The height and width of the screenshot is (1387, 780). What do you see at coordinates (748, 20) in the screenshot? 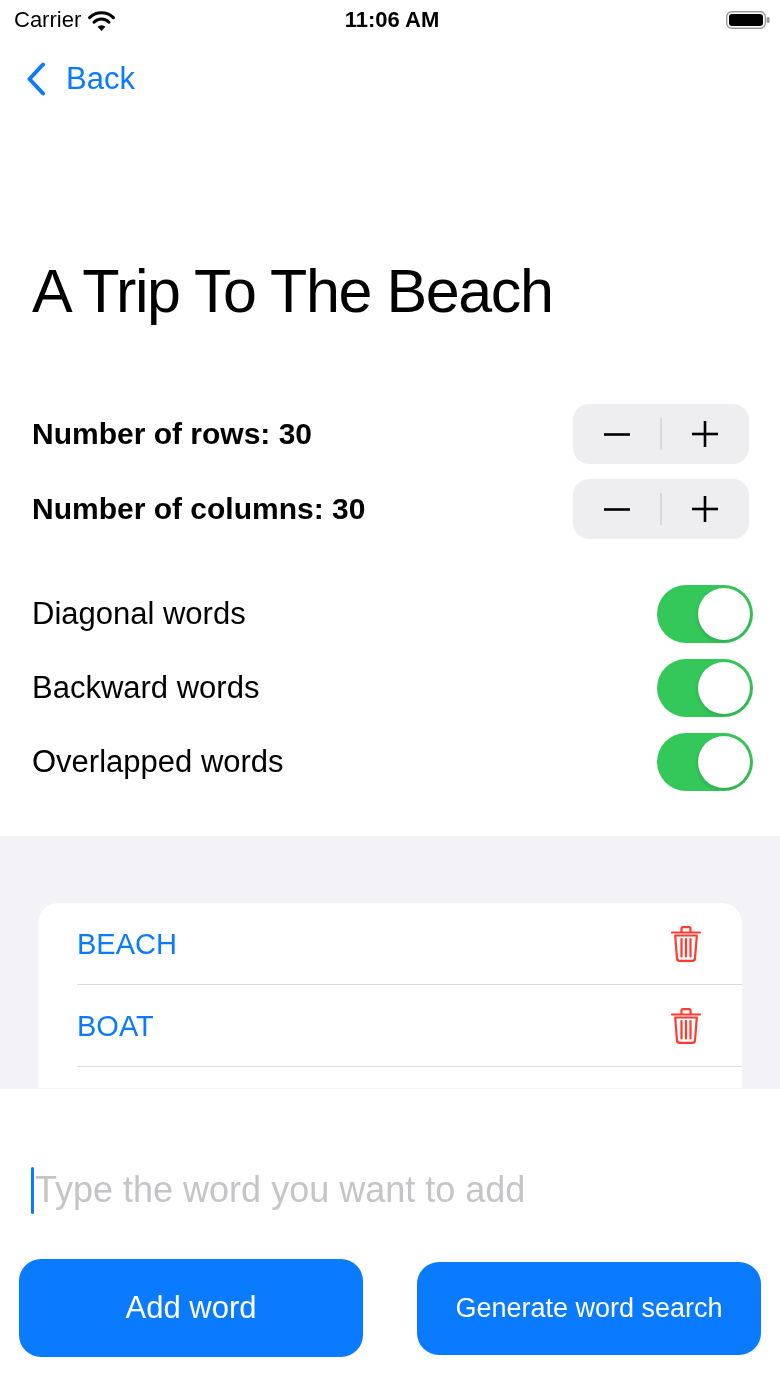
I see `battery-icon` at bounding box center [748, 20].